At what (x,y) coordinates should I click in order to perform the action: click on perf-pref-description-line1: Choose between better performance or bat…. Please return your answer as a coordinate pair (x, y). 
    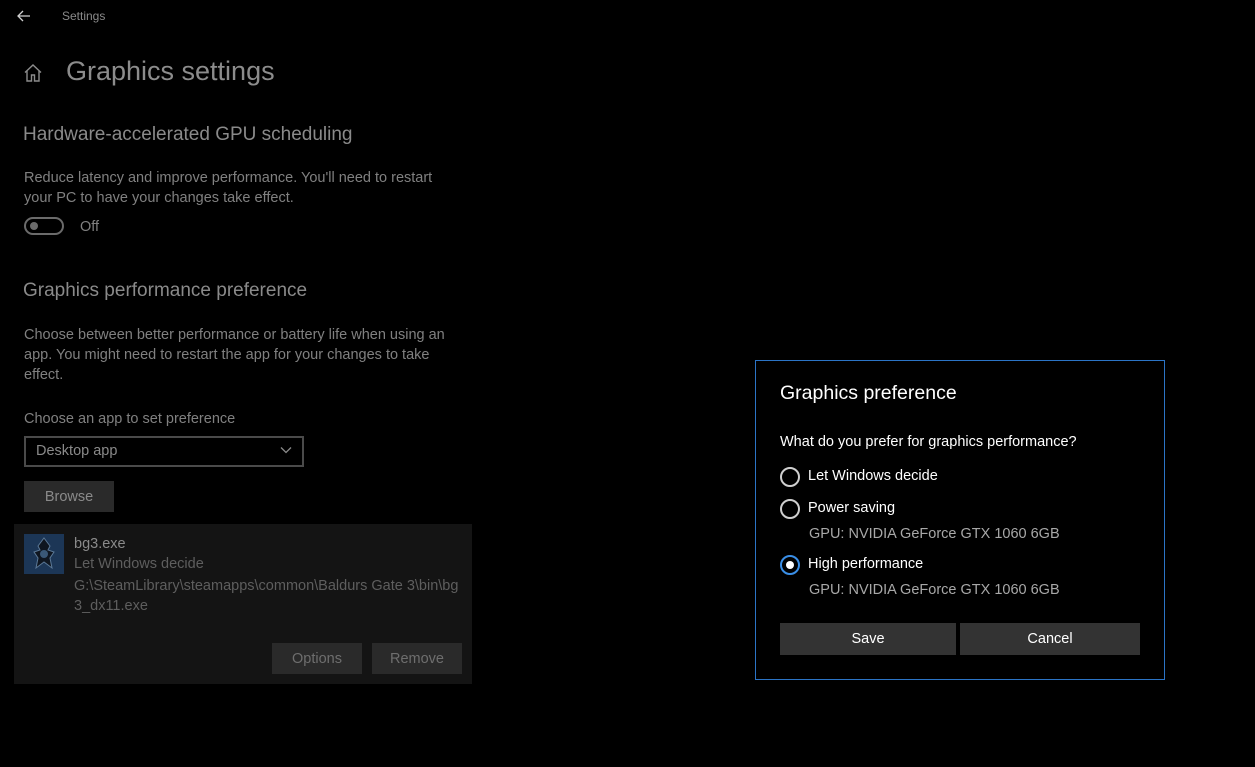
    Looking at the image, I should click on (234, 335).